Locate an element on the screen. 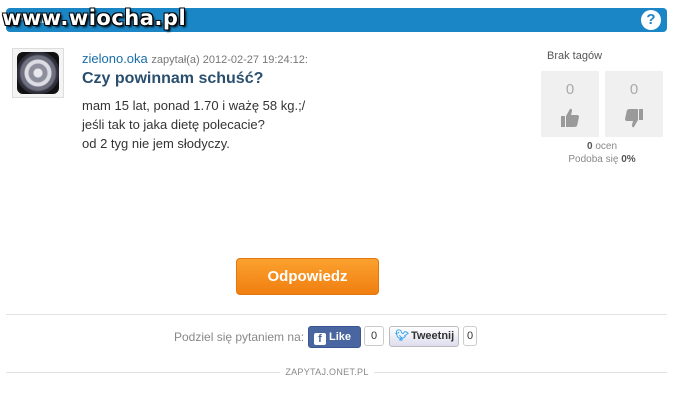 Image resolution: width=679 pixels, height=395 pixels. rose-avatar-image is located at coordinates (38, 73).